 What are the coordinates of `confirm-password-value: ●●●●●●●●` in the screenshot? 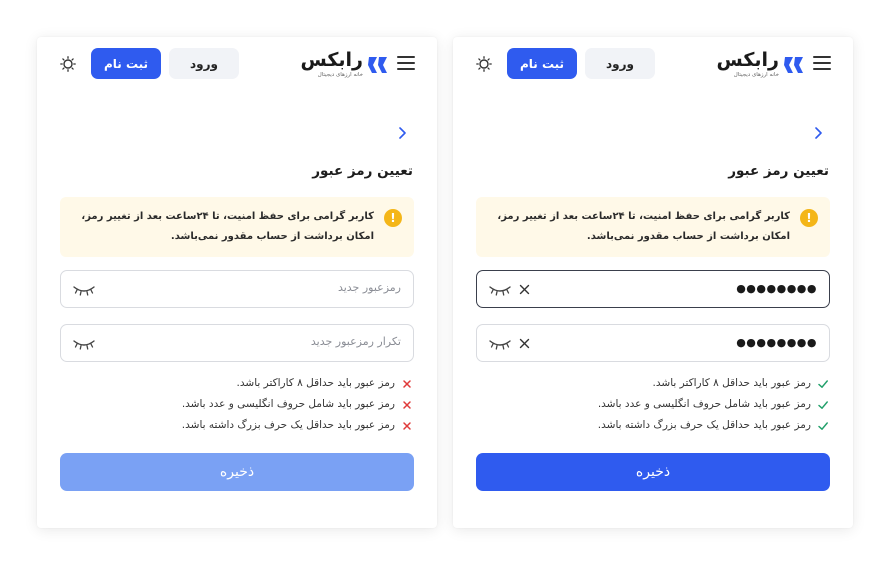 It's located at (776, 342).